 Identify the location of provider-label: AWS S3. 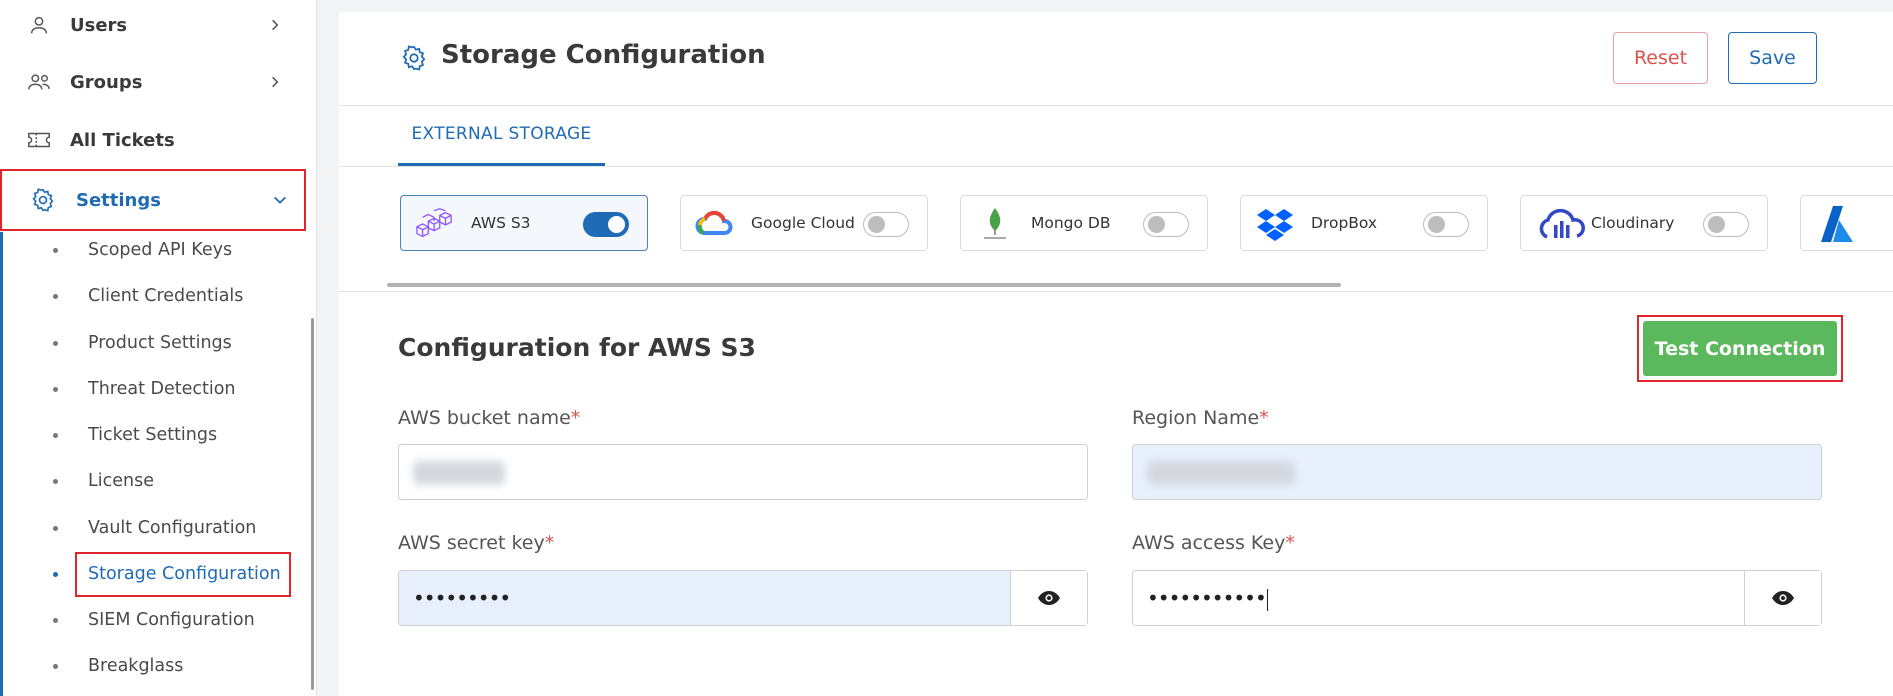
(501, 223).